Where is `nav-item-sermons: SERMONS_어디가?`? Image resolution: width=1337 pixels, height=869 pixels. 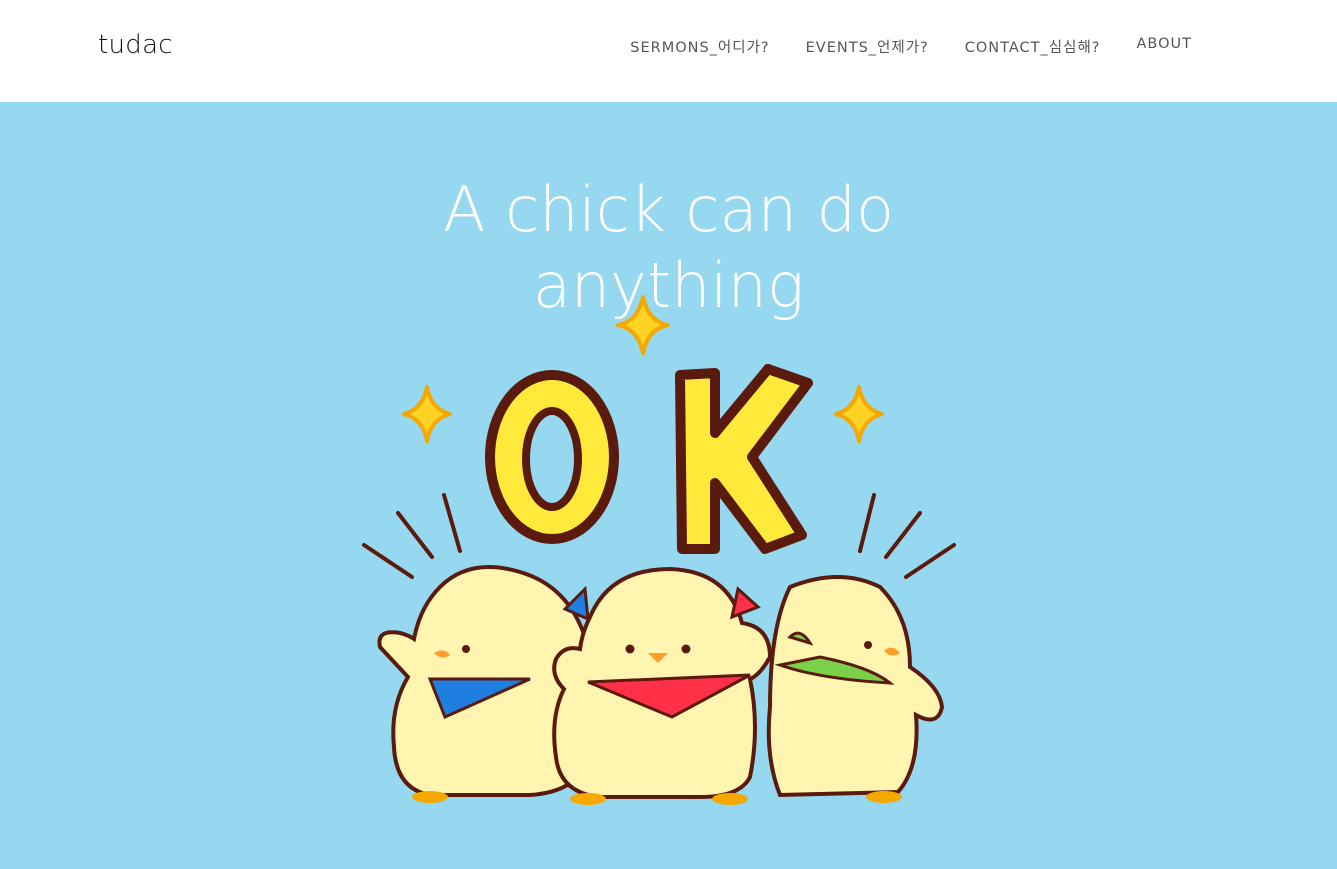 nav-item-sermons: SERMONS_어디가? is located at coordinates (699, 46).